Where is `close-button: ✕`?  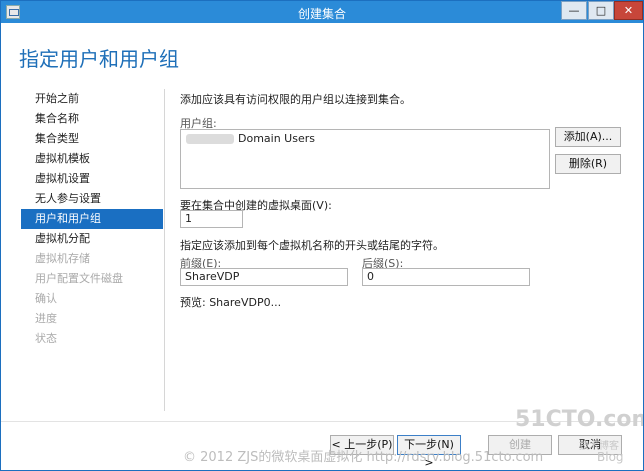
close-button: ✕ is located at coordinates (628, 10).